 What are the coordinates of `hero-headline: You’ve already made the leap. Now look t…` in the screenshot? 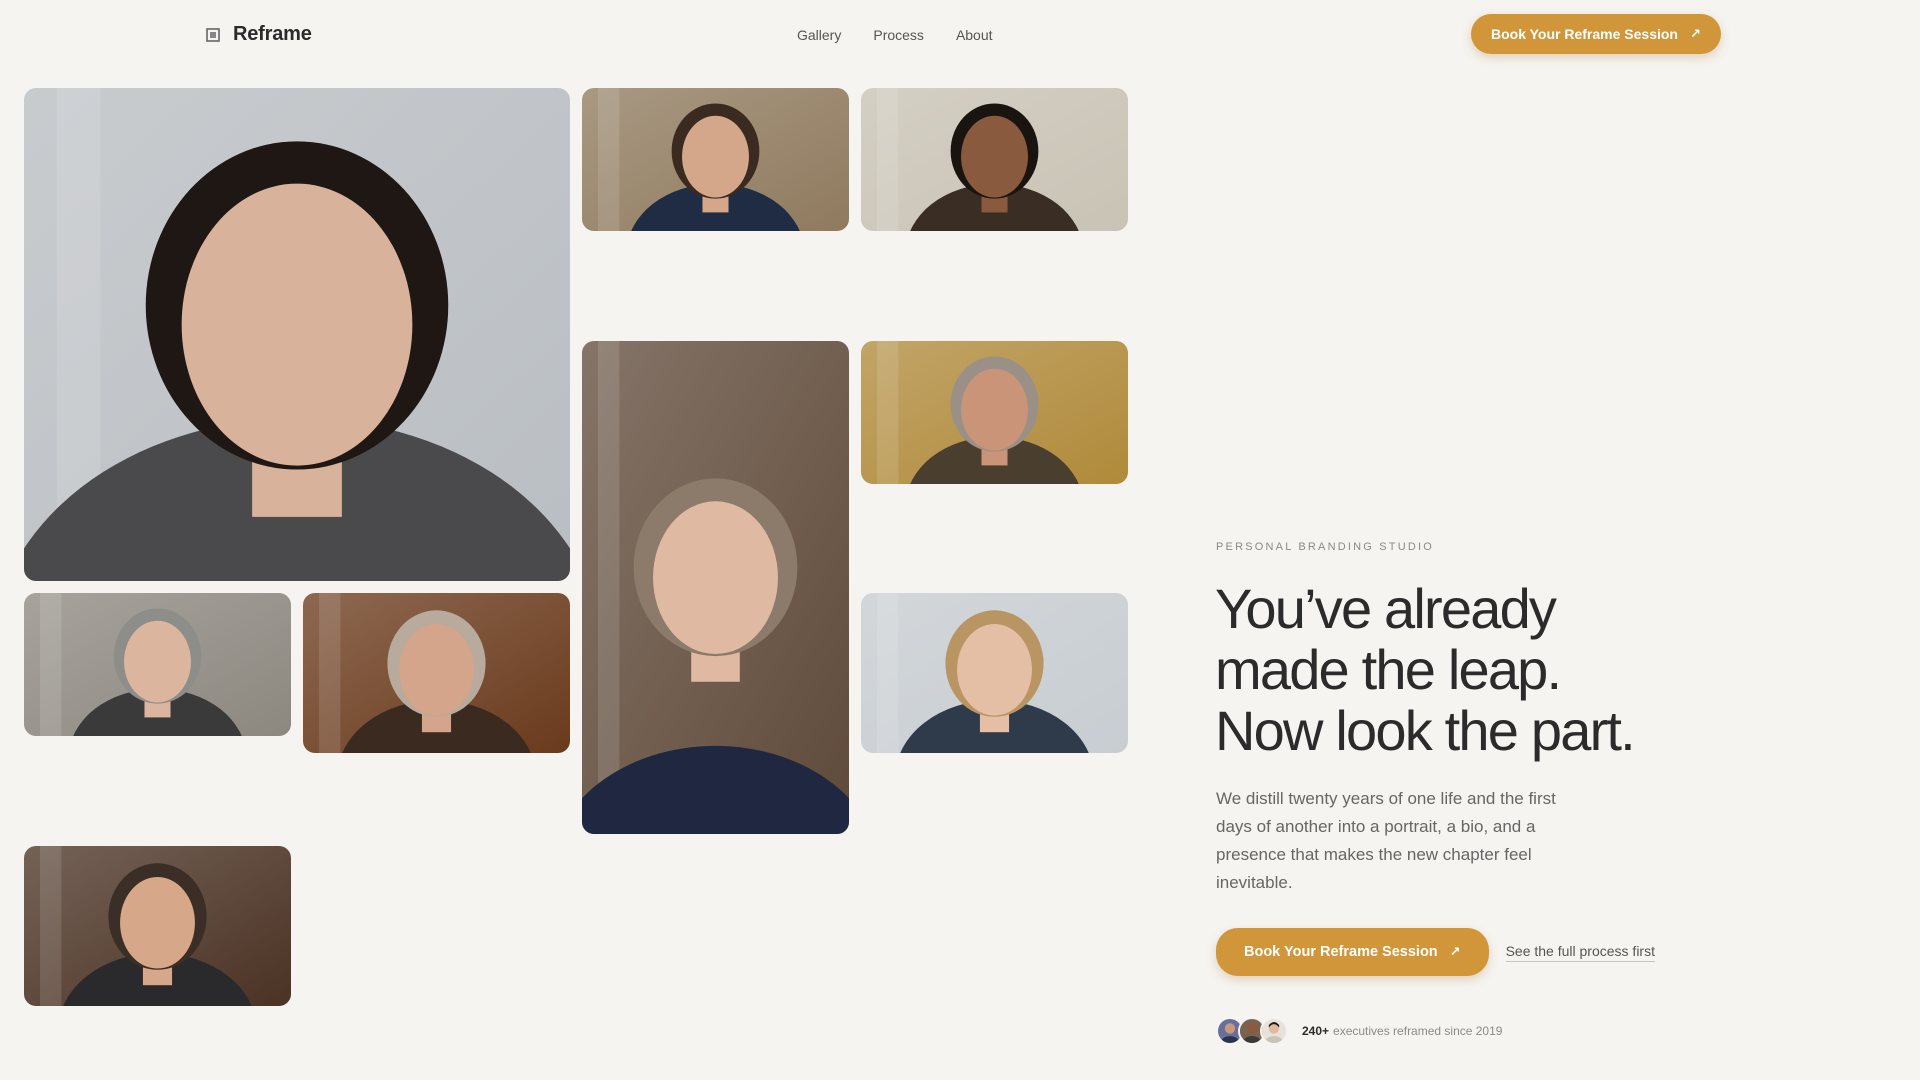 It's located at (1475, 669).